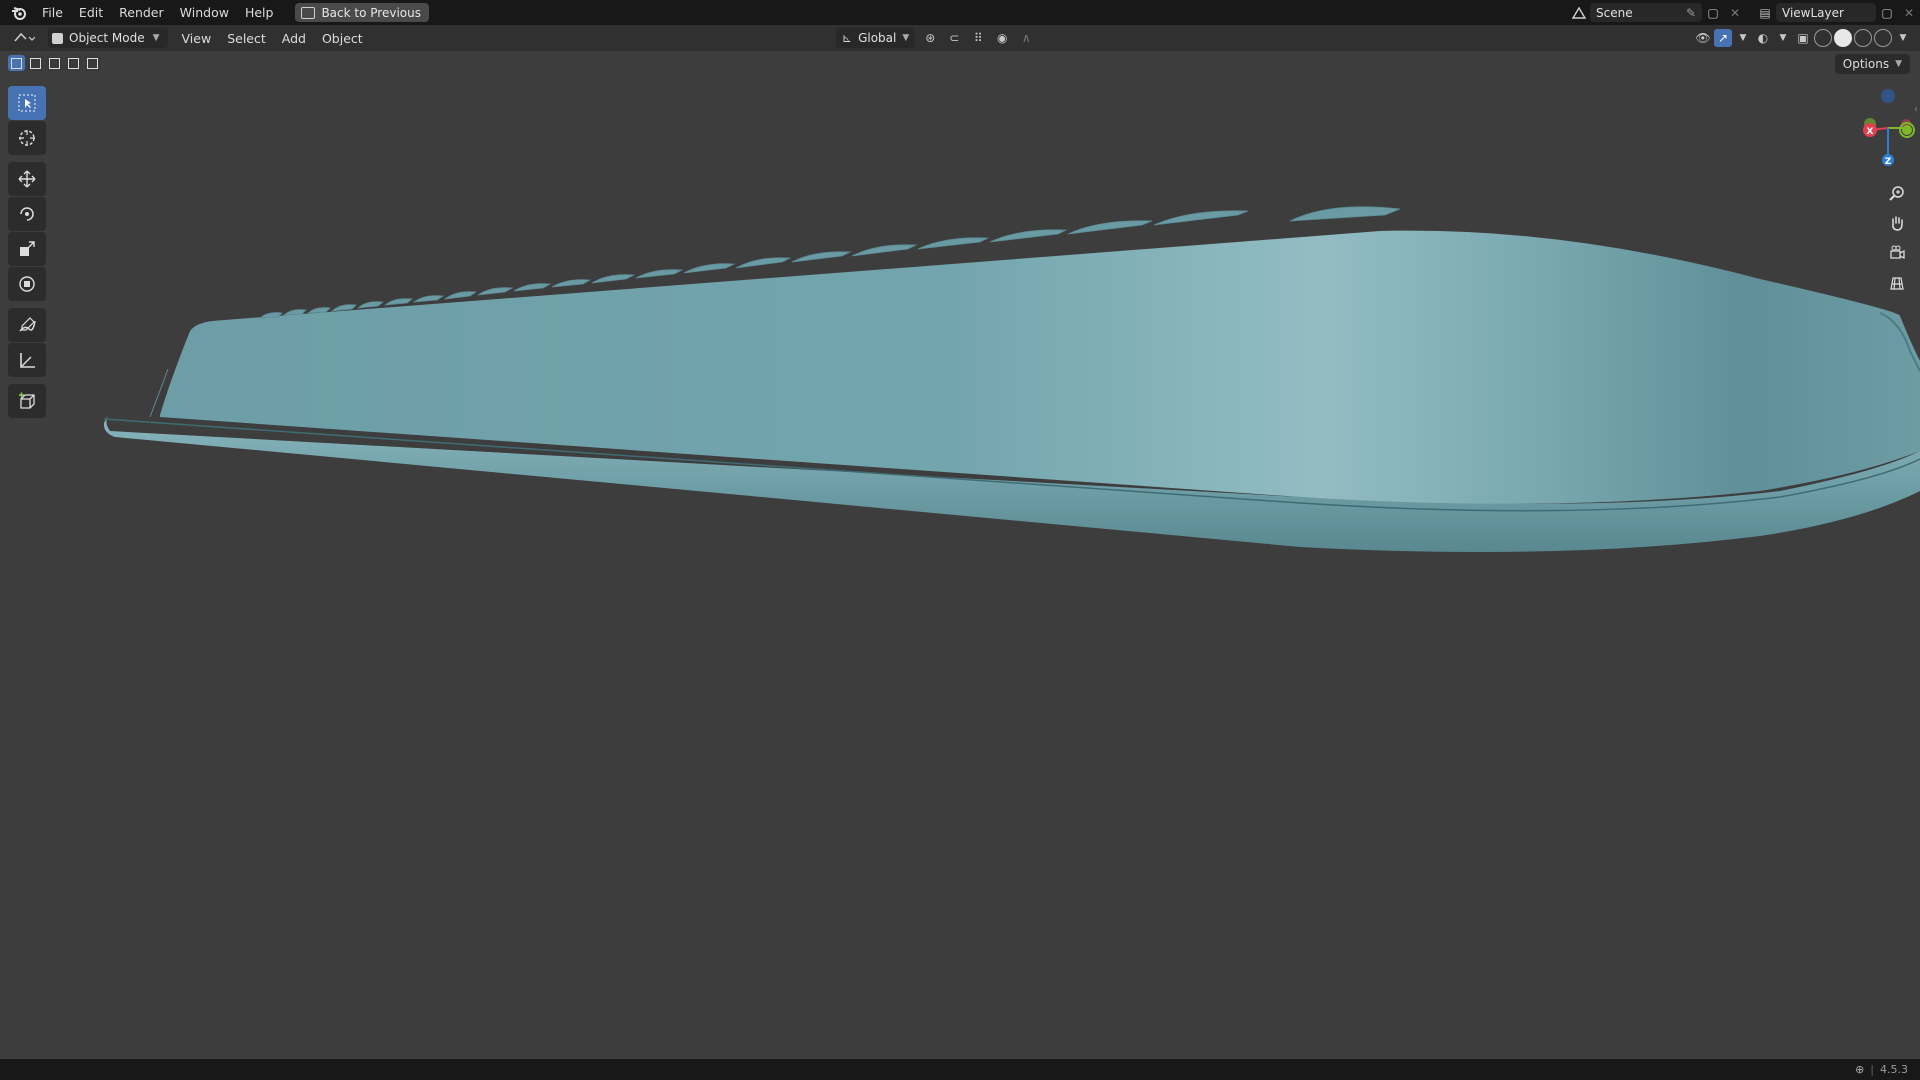  I want to click on xray-icon: ▣, so click(1803, 38).